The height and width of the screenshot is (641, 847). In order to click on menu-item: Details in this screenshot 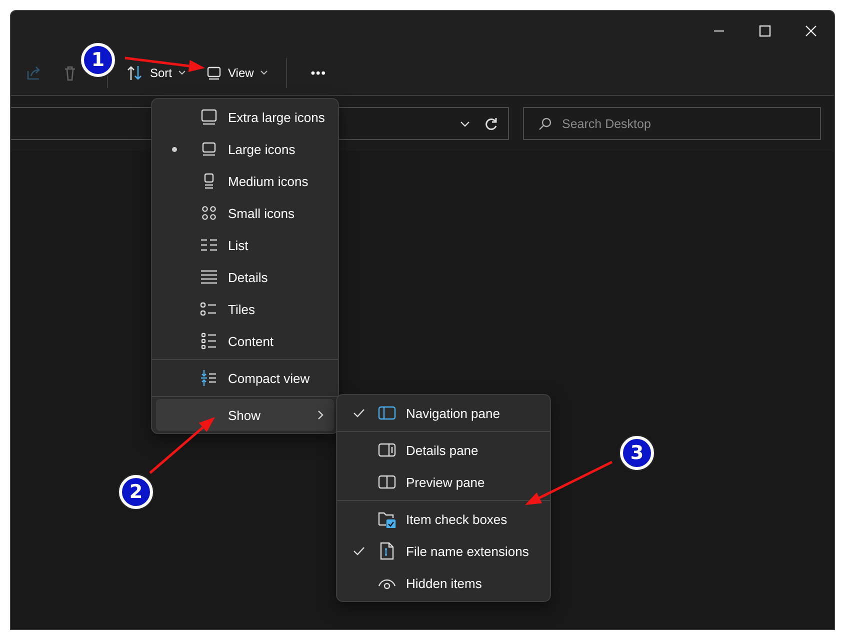, I will do `click(245, 277)`.